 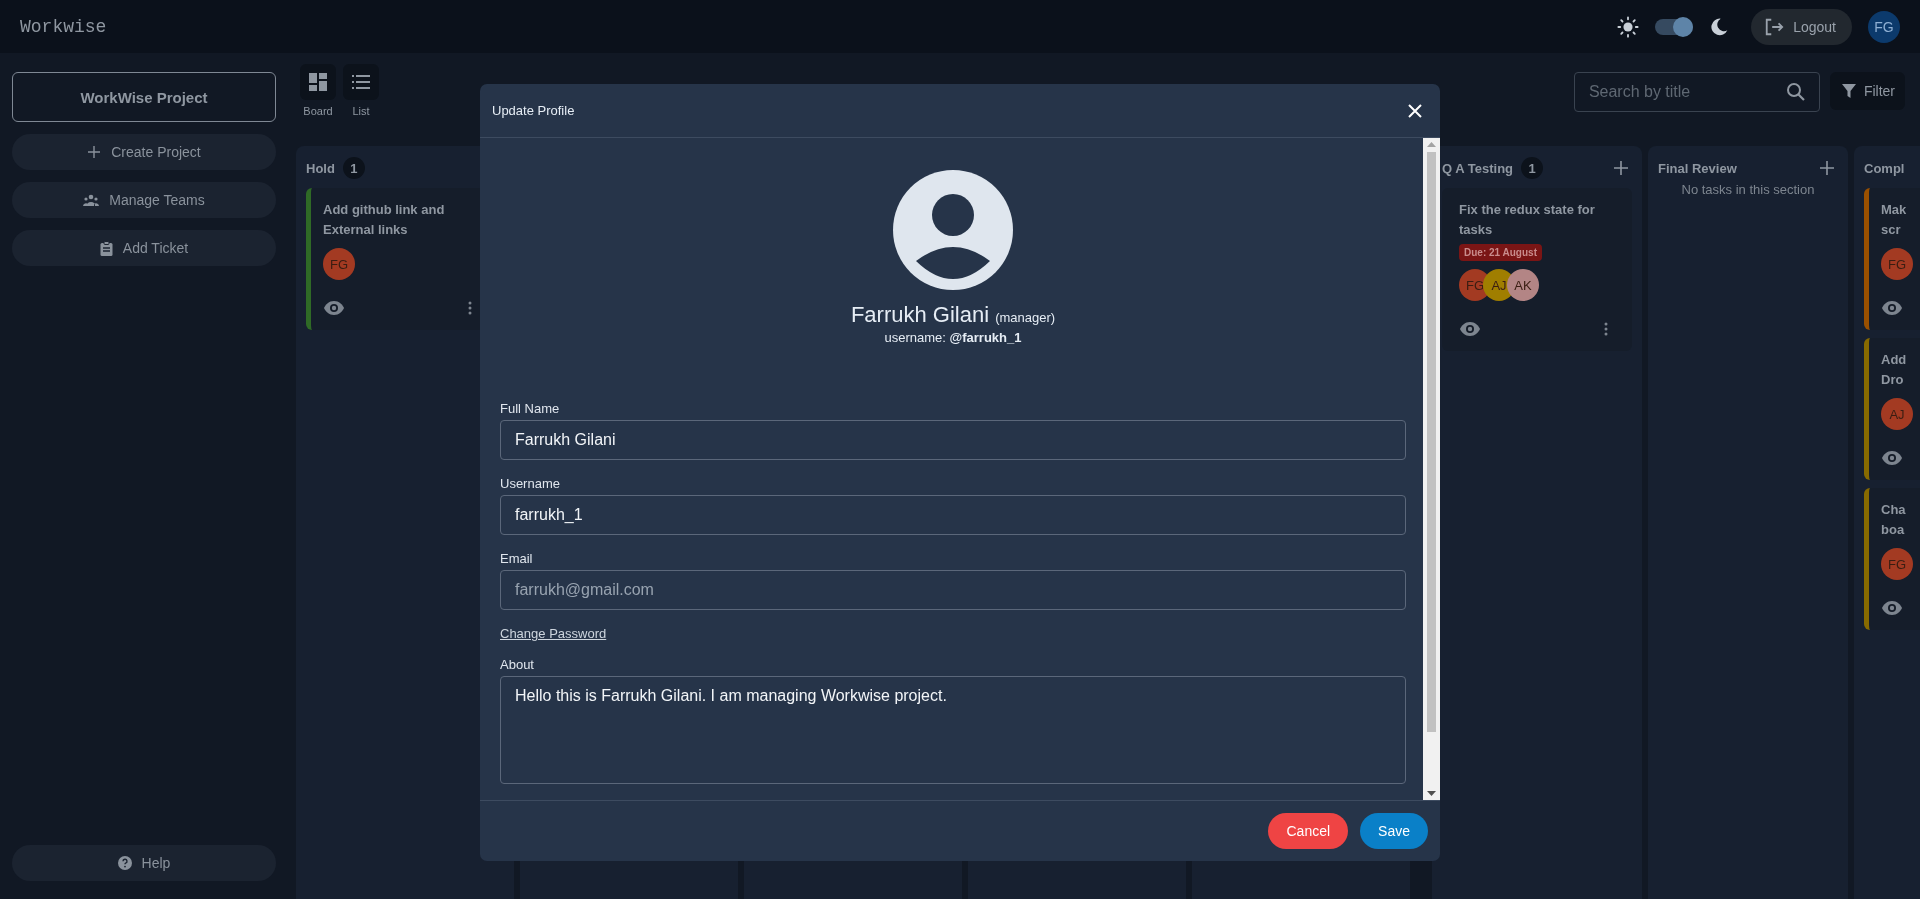 I want to click on manage-teams-button: Manage Teams, so click(x=144, y=200).